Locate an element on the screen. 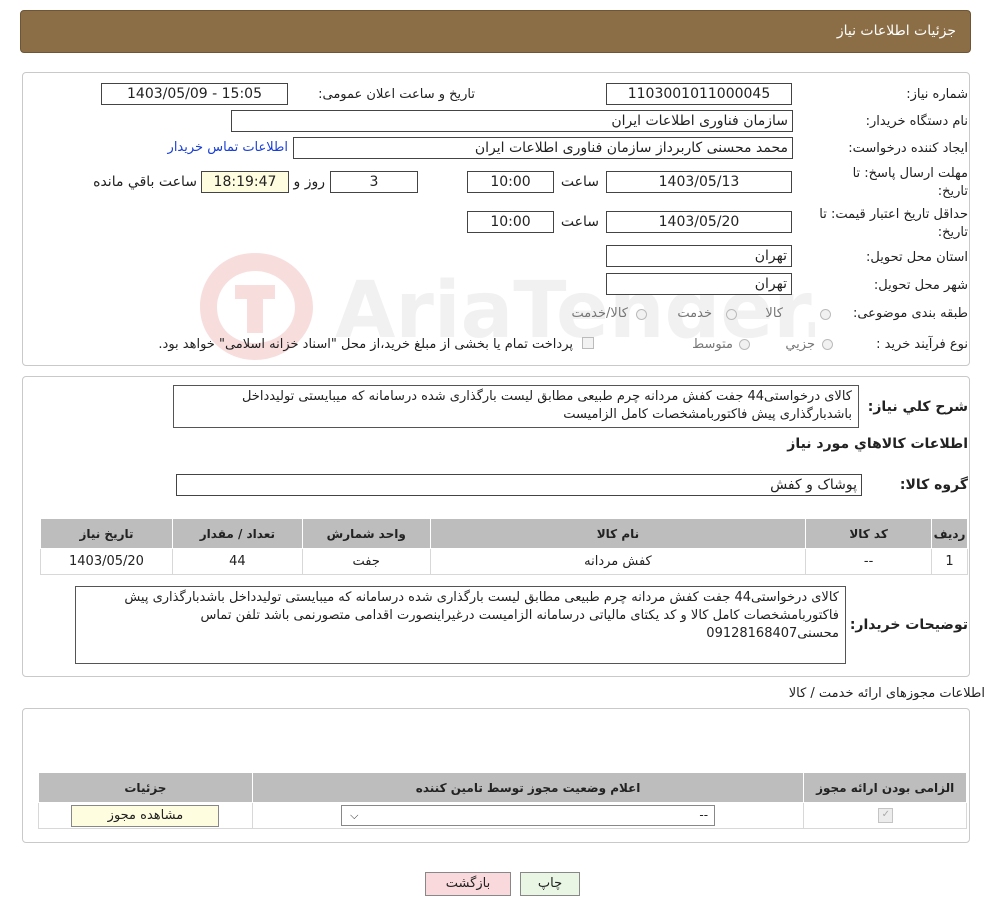  city-label: شهر محل تحویل: is located at coordinates (920, 285).